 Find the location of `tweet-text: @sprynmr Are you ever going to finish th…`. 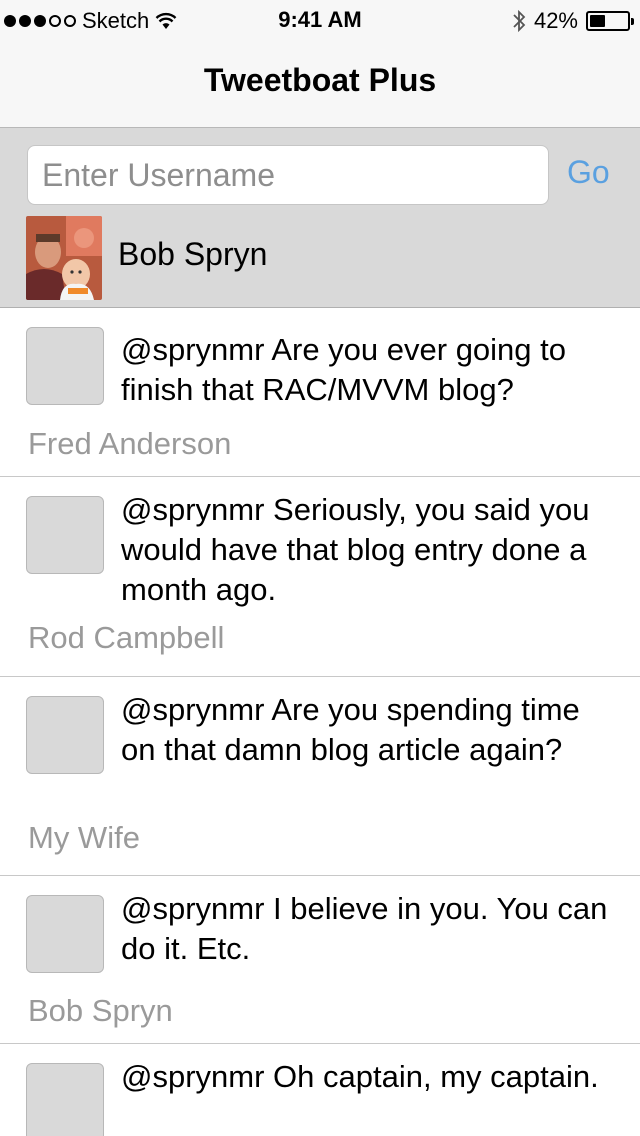

tweet-text: @sprynmr Are you ever going to finish th… is located at coordinates (344, 369).